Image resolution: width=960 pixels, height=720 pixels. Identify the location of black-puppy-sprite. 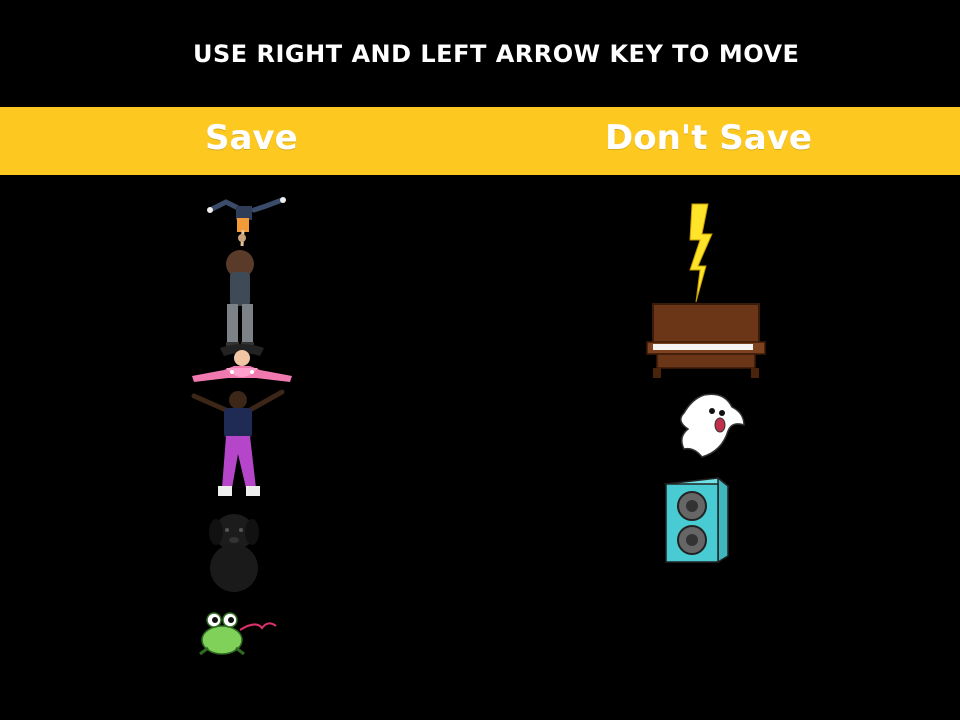
(235, 552).